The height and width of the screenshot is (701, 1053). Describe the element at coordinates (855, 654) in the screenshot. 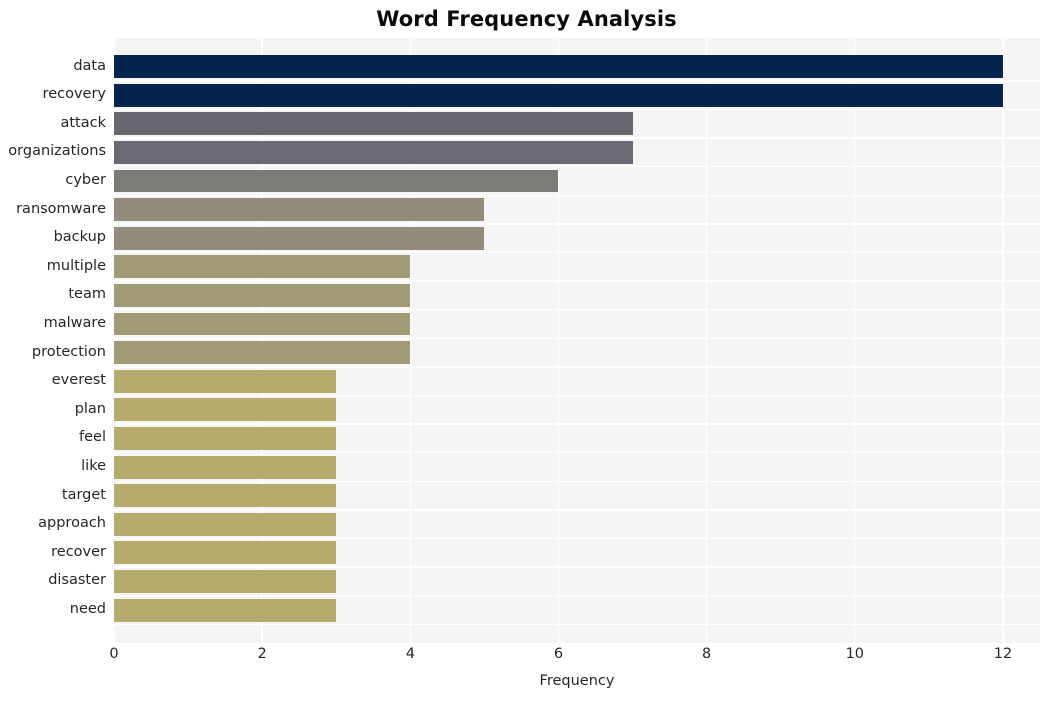

I see `x-tick-label-10: 10` at that location.